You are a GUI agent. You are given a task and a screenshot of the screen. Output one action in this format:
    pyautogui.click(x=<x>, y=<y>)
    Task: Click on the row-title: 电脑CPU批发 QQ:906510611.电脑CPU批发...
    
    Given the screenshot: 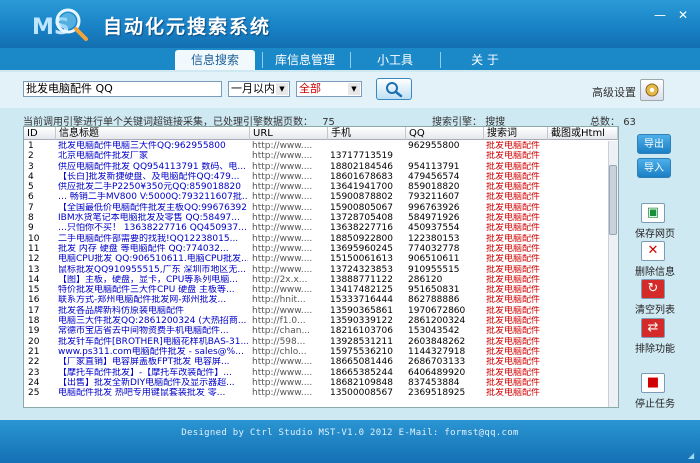 What is the action you would take?
    pyautogui.click(x=153, y=259)
    